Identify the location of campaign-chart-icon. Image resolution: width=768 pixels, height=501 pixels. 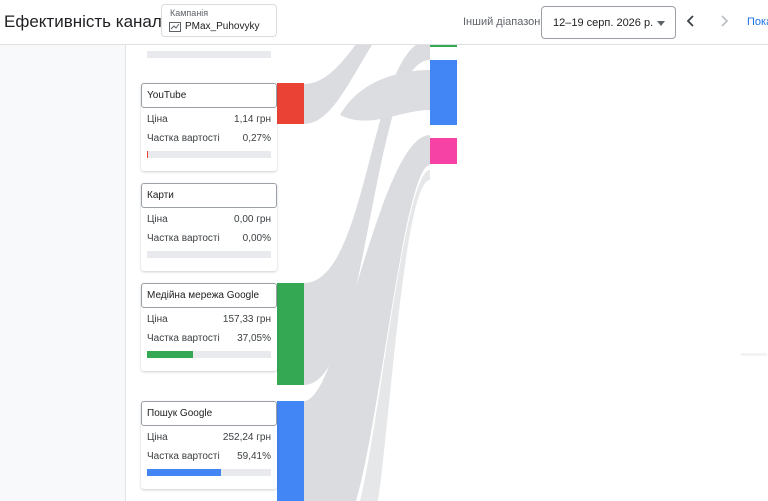
(175, 27).